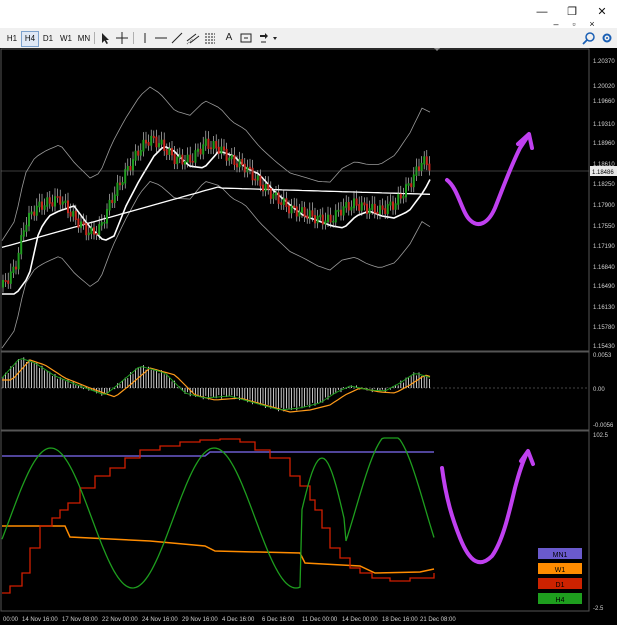  What do you see at coordinates (30, 39) in the screenshot?
I see `timeframe-h4-button: H4` at bounding box center [30, 39].